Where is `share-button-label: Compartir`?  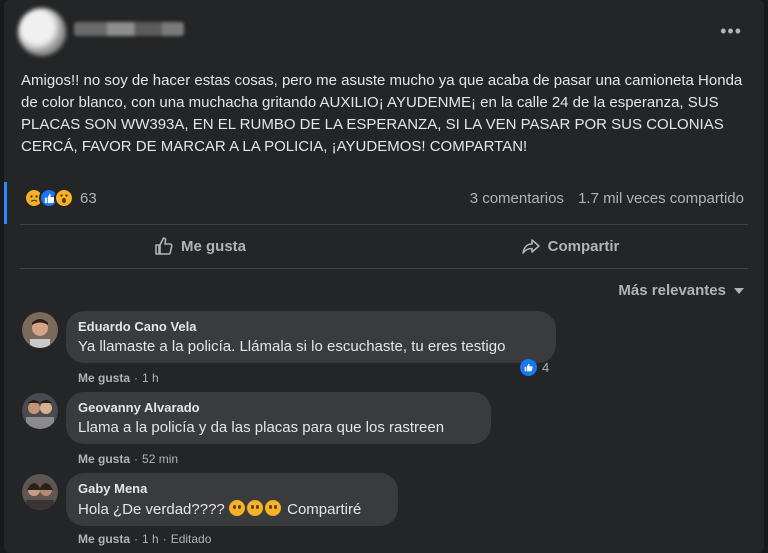 share-button-label: Compartir is located at coordinates (583, 246).